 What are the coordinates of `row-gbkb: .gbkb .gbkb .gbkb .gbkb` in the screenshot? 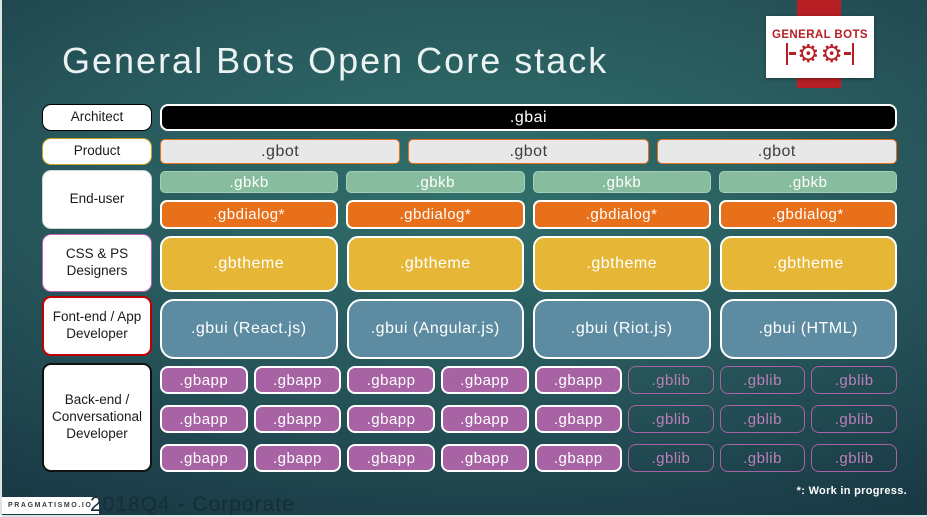 It's located at (528, 182).